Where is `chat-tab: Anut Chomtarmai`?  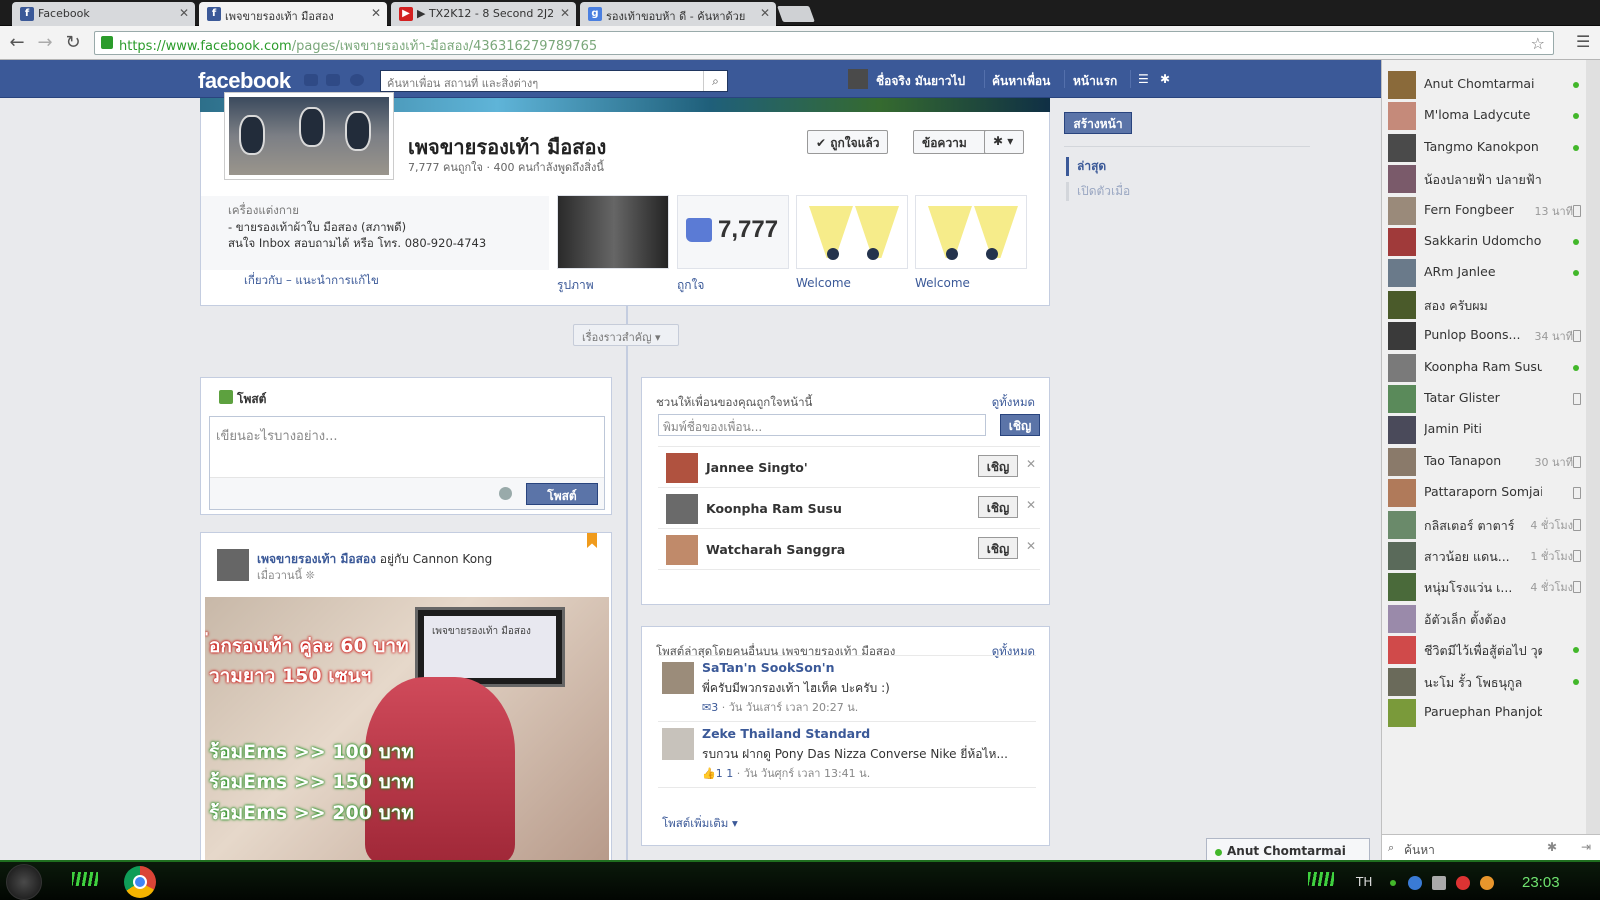
chat-tab: Anut Chomtarmai is located at coordinates (1288, 850).